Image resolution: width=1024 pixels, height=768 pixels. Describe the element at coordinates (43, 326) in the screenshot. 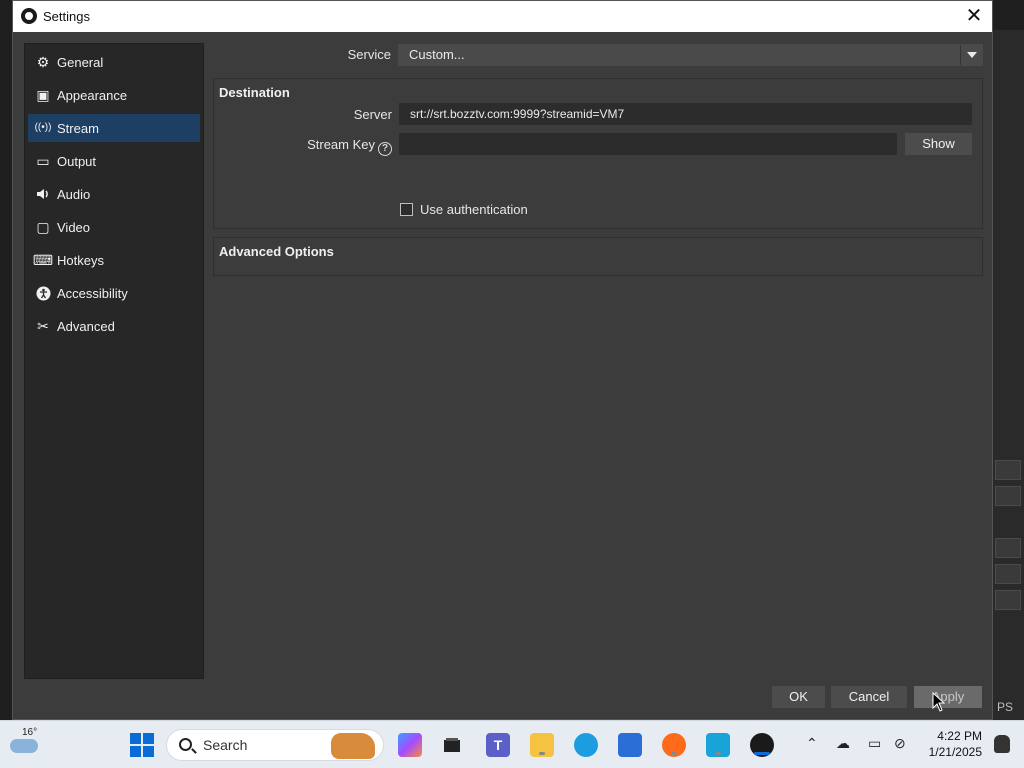

I see `tools-icon: ✂` at that location.